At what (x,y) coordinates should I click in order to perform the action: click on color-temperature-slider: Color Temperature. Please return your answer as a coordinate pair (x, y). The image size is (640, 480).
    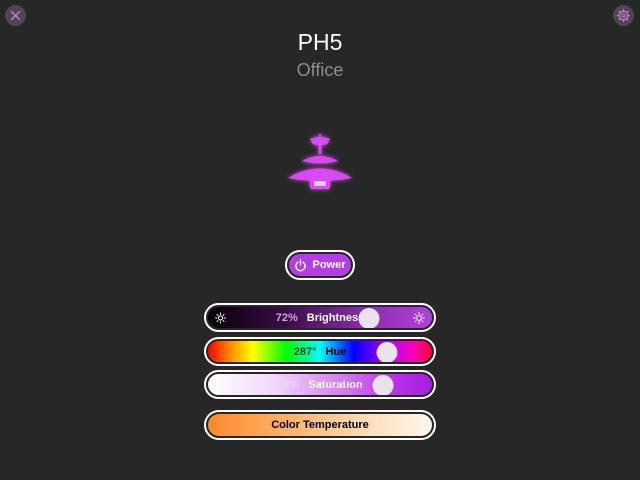
    Looking at the image, I should click on (320, 425).